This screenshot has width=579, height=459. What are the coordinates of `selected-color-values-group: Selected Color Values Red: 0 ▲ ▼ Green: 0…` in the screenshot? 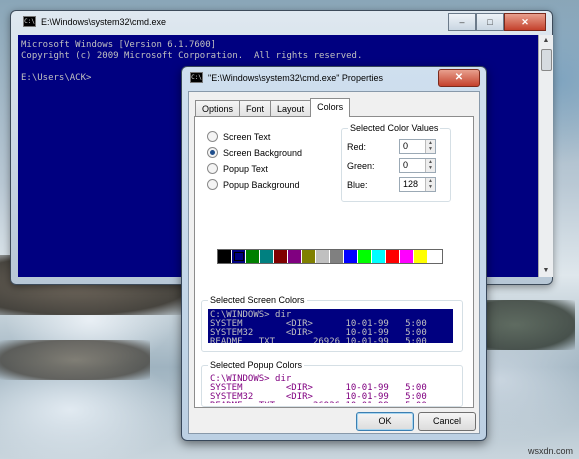 It's located at (396, 162).